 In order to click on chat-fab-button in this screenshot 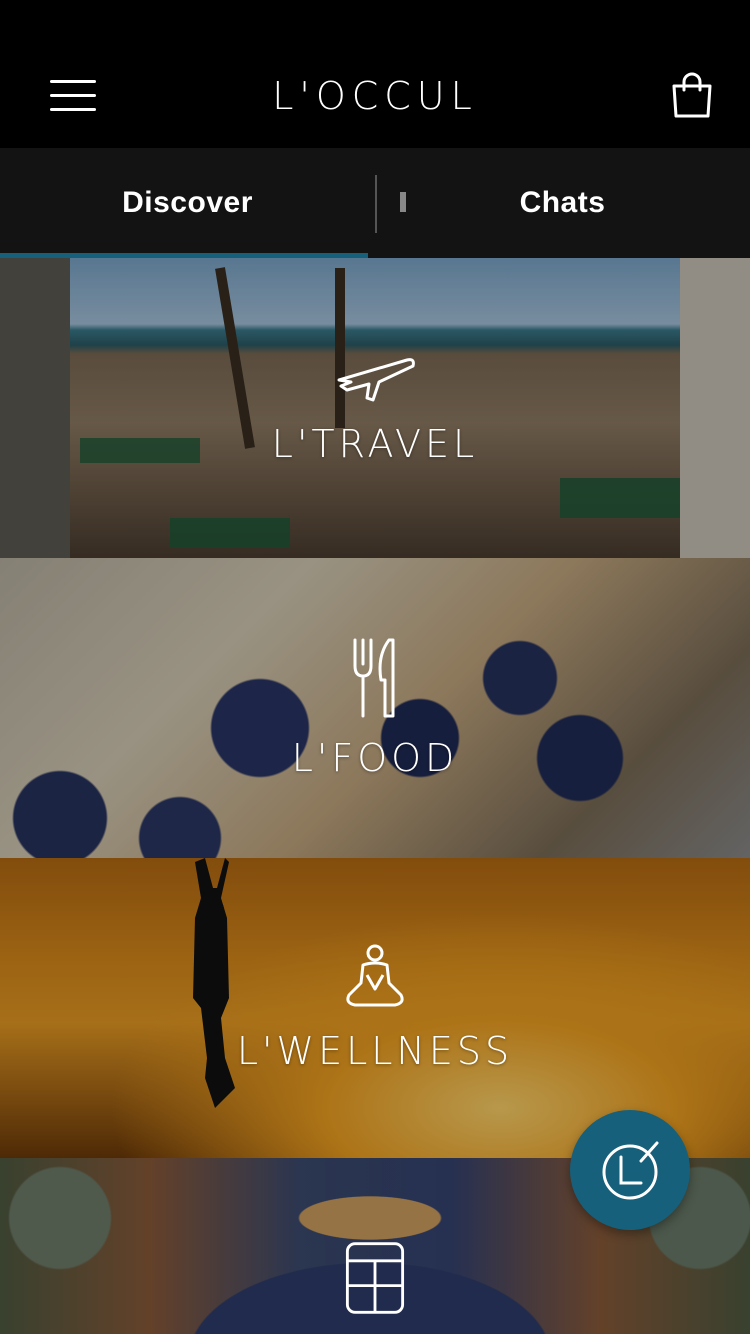, I will do `click(630, 1170)`.